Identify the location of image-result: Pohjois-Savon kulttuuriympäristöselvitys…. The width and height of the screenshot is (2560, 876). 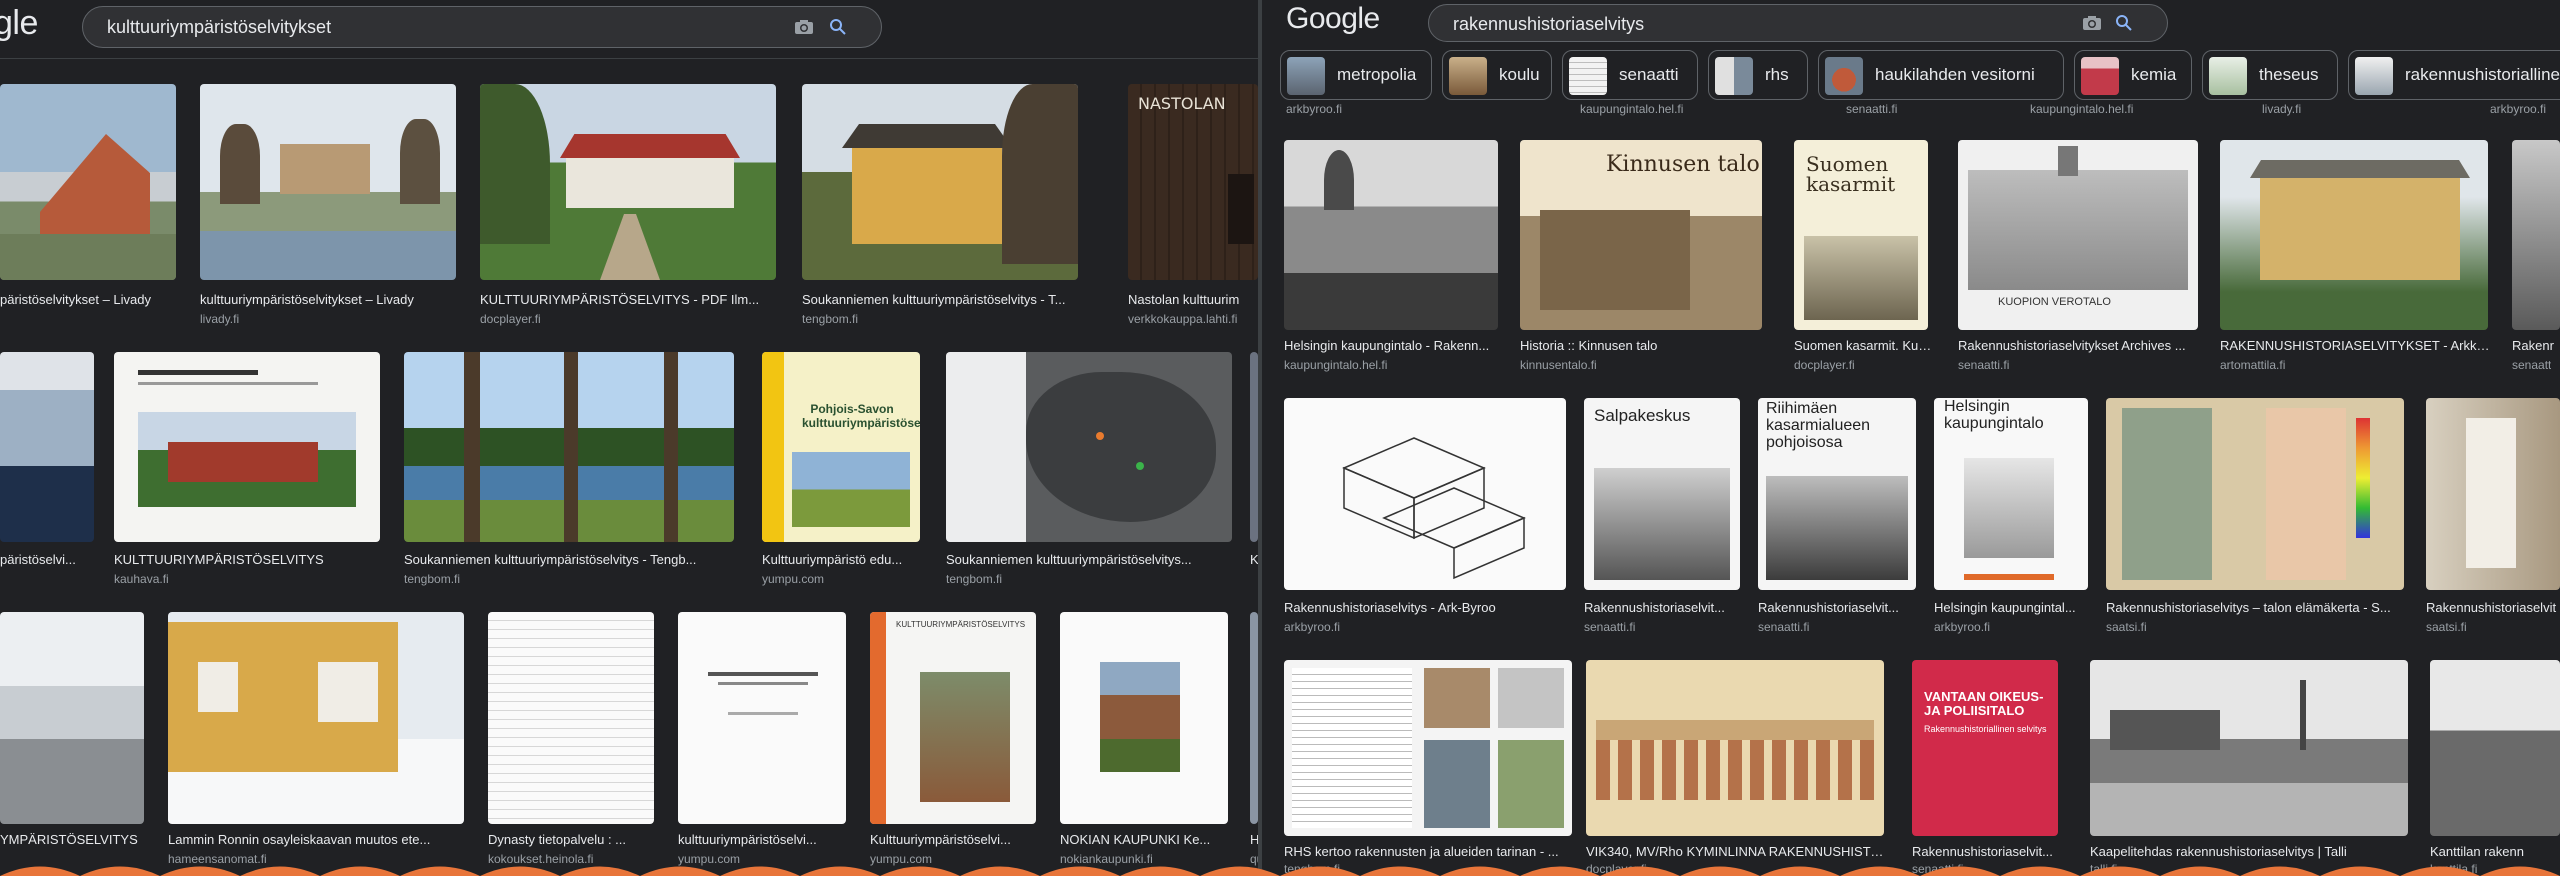
(842, 472).